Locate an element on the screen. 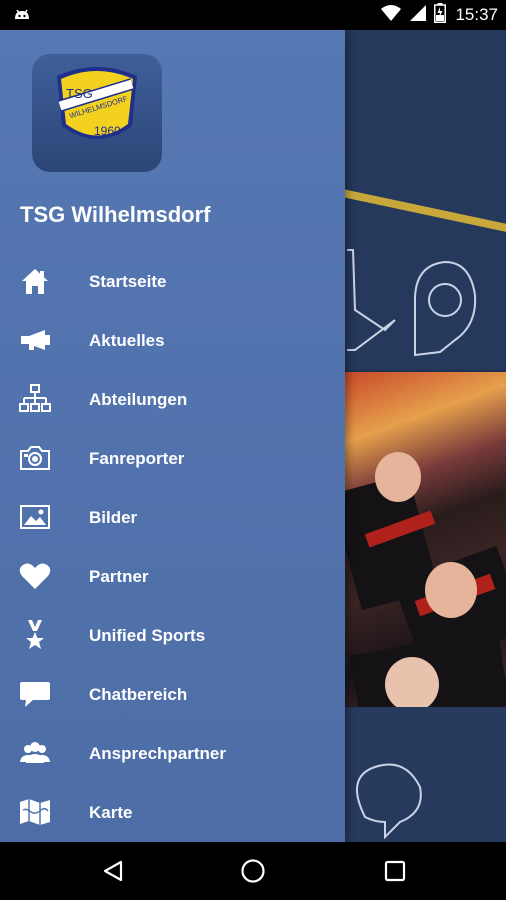 This screenshot has width=506, height=900. menu-item-fanreporter: Fanreporter is located at coordinates (172, 458).